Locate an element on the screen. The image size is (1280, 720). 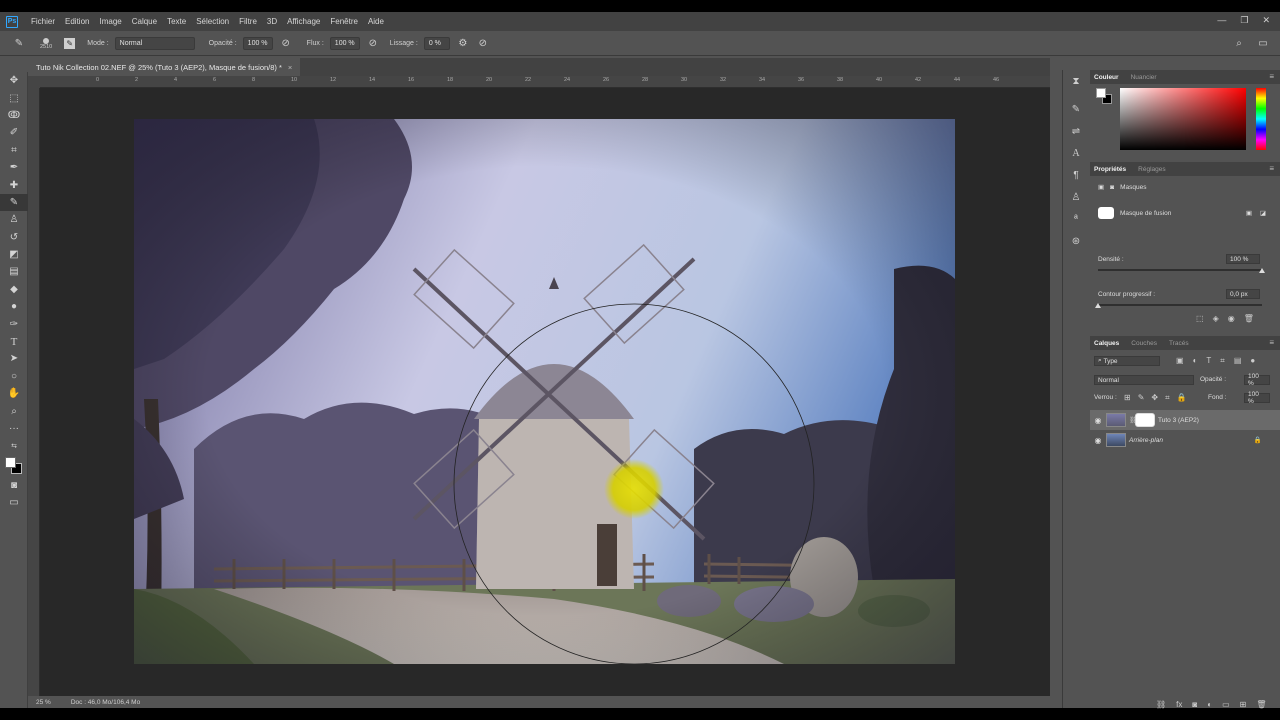
menu-fichier: Fichier is located at coordinates (43, 21).